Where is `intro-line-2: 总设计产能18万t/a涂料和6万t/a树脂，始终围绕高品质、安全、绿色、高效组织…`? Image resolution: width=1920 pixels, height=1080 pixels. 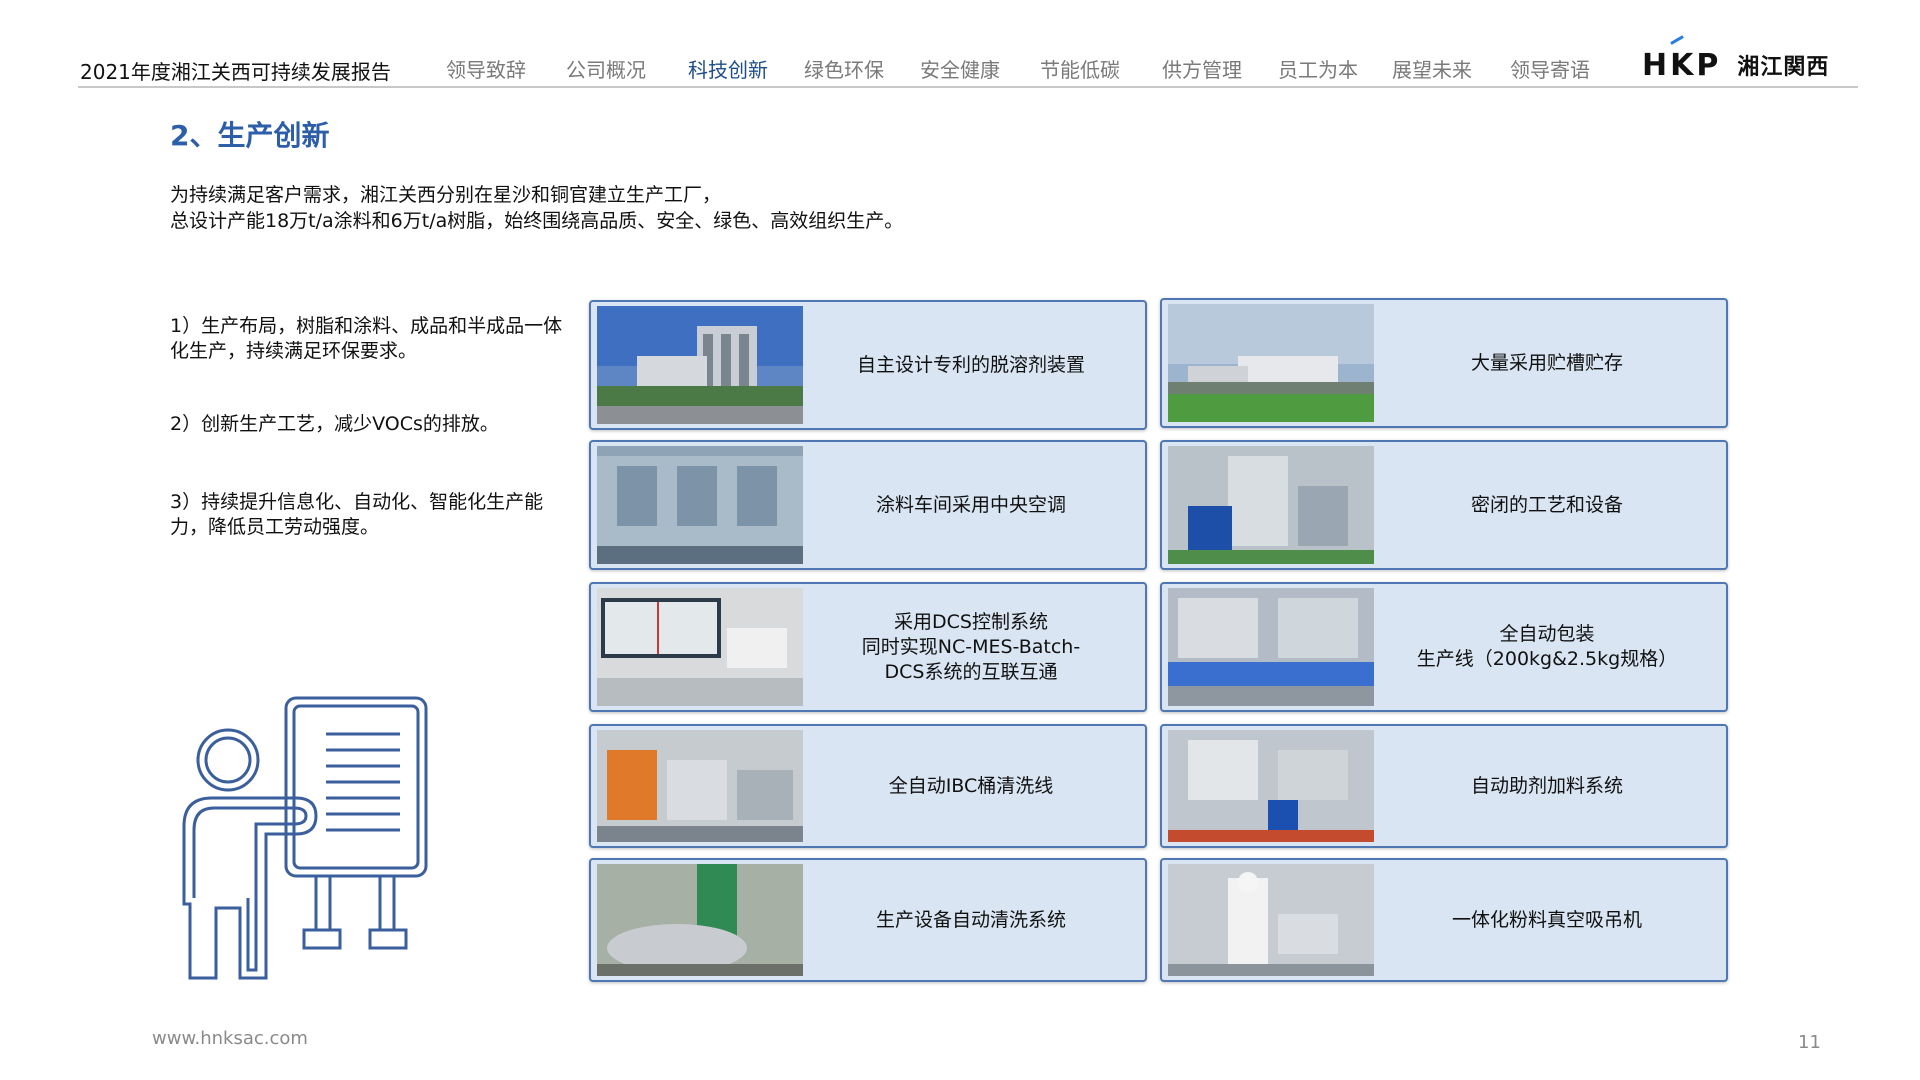 intro-line-2: 总设计产能18万t/a涂料和6万t/a树脂，始终围绕高品质、安全、绿色、高效组织… is located at coordinates (537, 221).